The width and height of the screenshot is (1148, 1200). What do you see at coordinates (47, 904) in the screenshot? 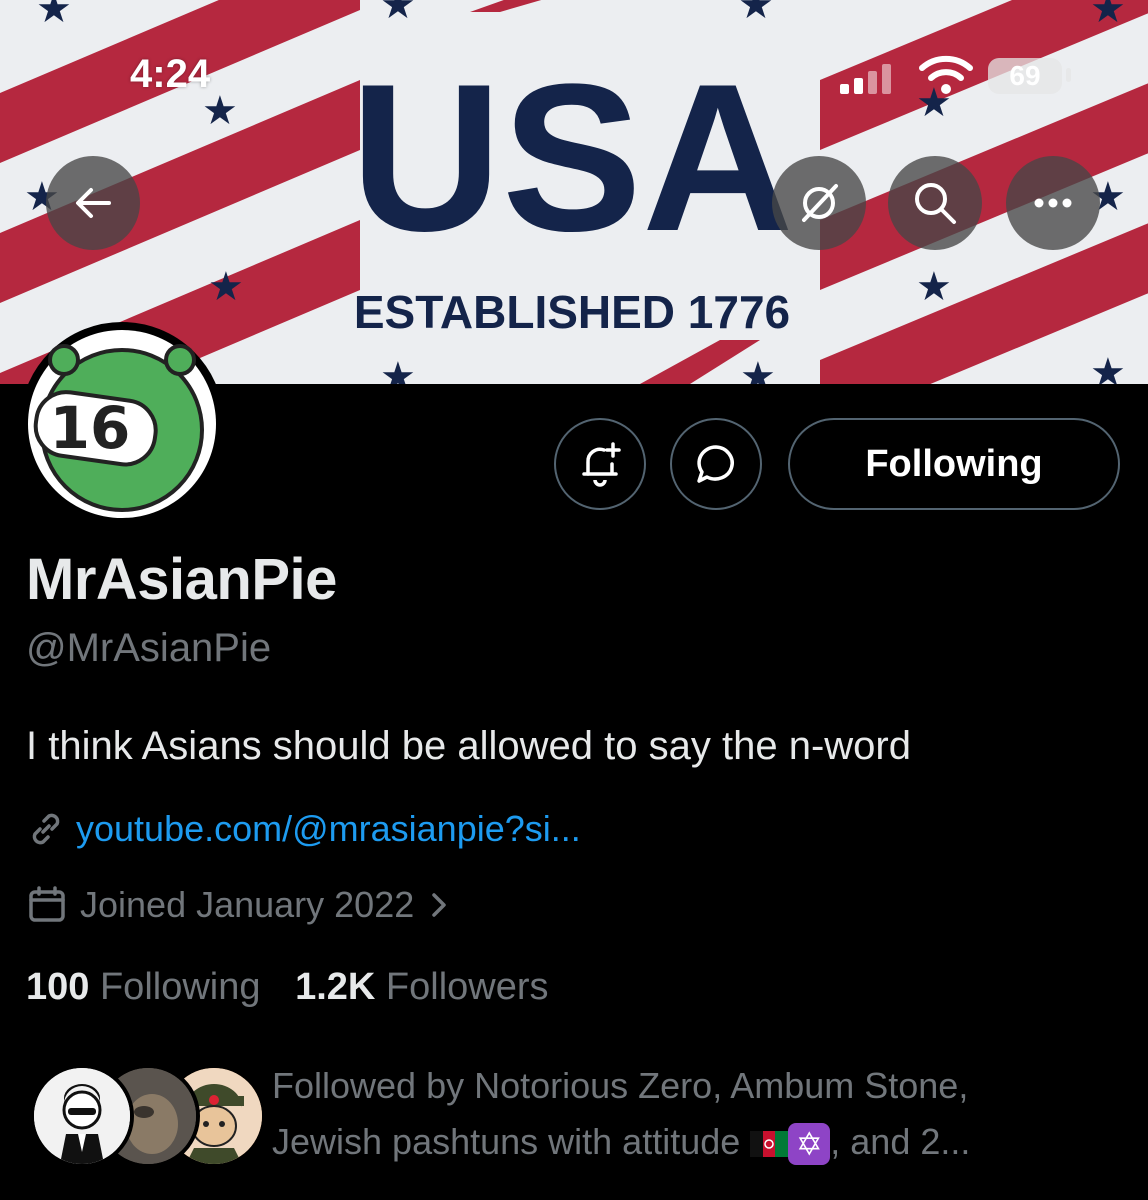
I see `calendar-icon` at bounding box center [47, 904].